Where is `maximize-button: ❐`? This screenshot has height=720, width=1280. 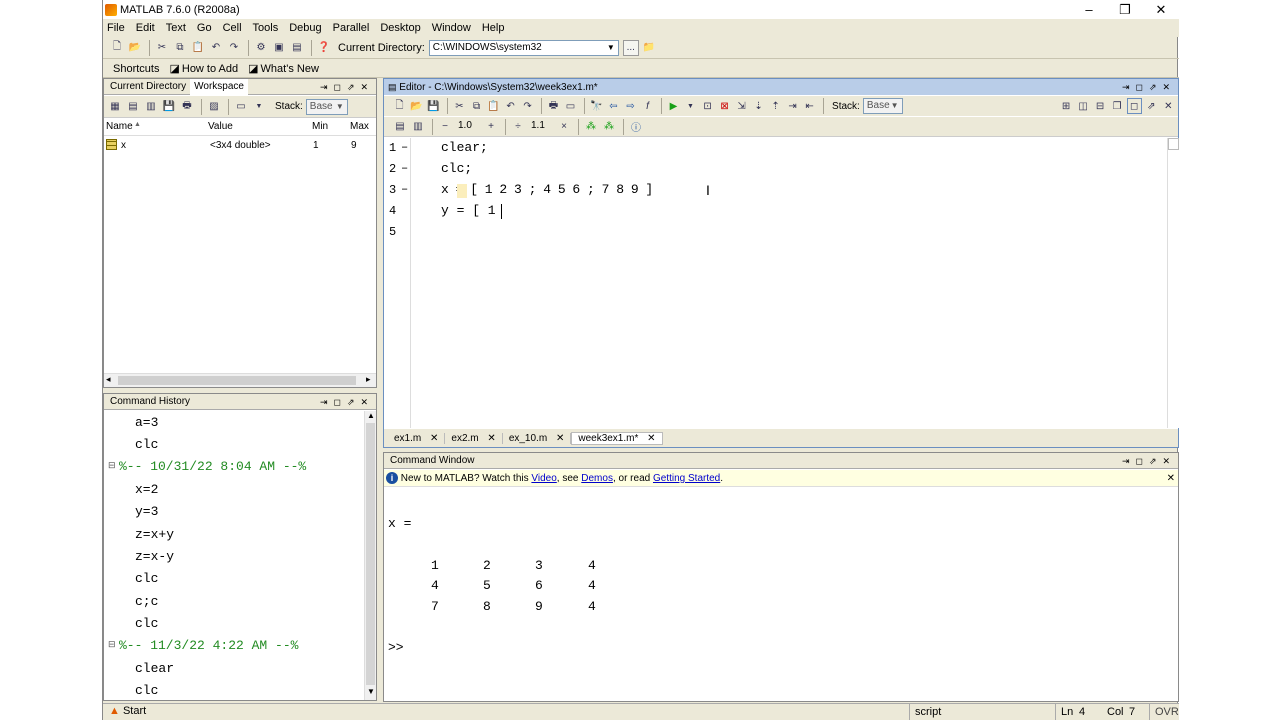 maximize-button: ❐ is located at coordinates (1125, 9).